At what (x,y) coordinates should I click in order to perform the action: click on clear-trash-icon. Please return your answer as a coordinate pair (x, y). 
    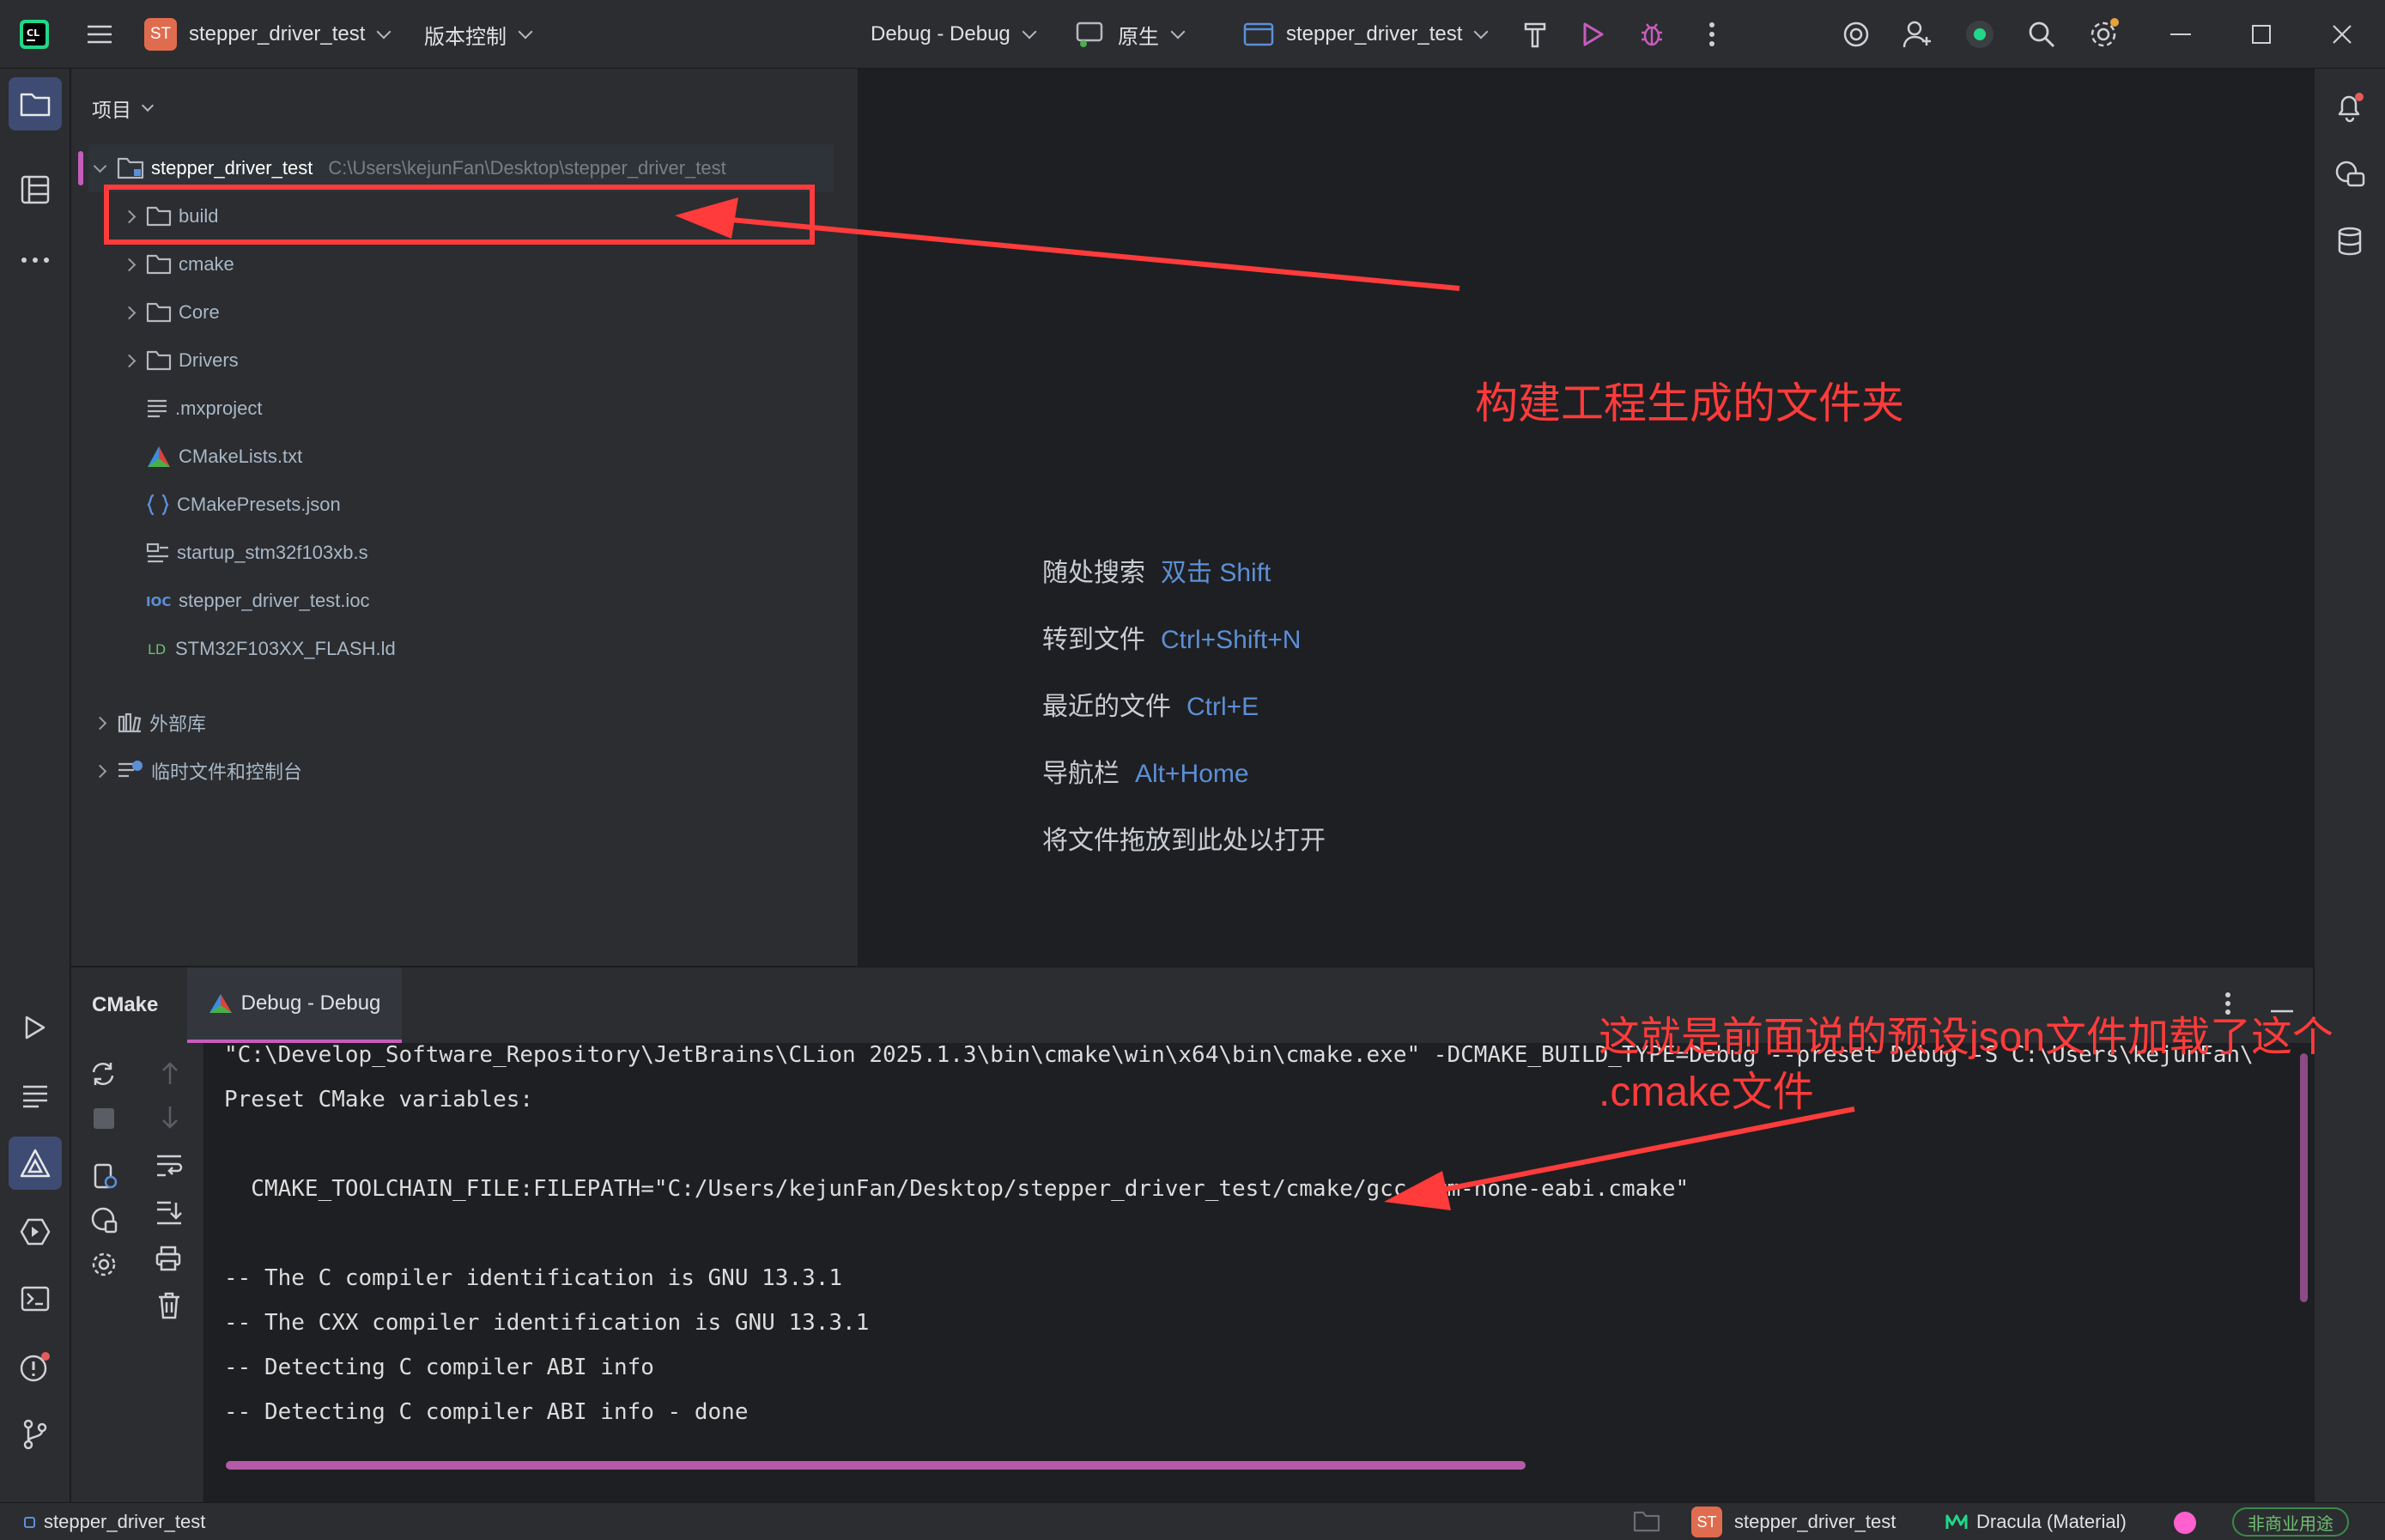
    Looking at the image, I should click on (169, 1308).